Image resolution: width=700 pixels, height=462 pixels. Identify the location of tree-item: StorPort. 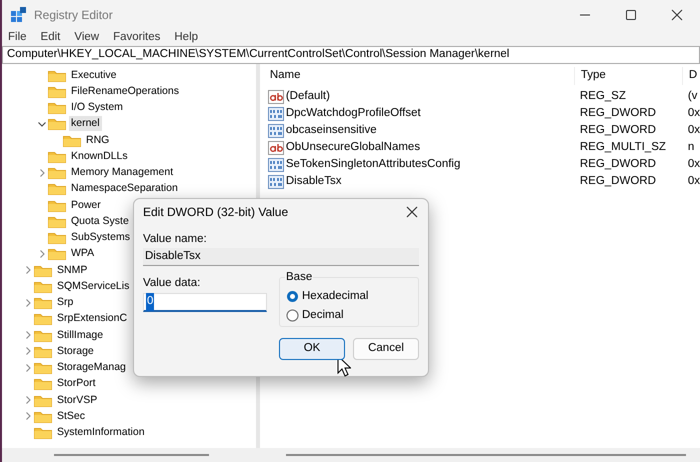
(76, 384).